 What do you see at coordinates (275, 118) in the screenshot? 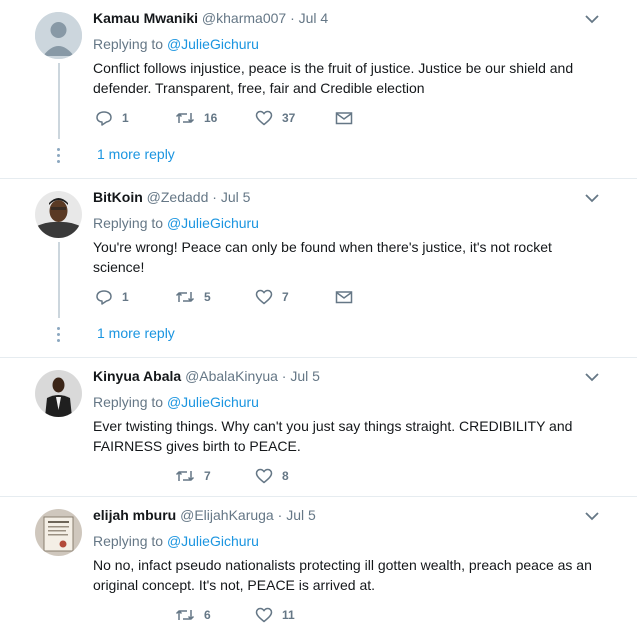
I see `like-button: 37` at bounding box center [275, 118].